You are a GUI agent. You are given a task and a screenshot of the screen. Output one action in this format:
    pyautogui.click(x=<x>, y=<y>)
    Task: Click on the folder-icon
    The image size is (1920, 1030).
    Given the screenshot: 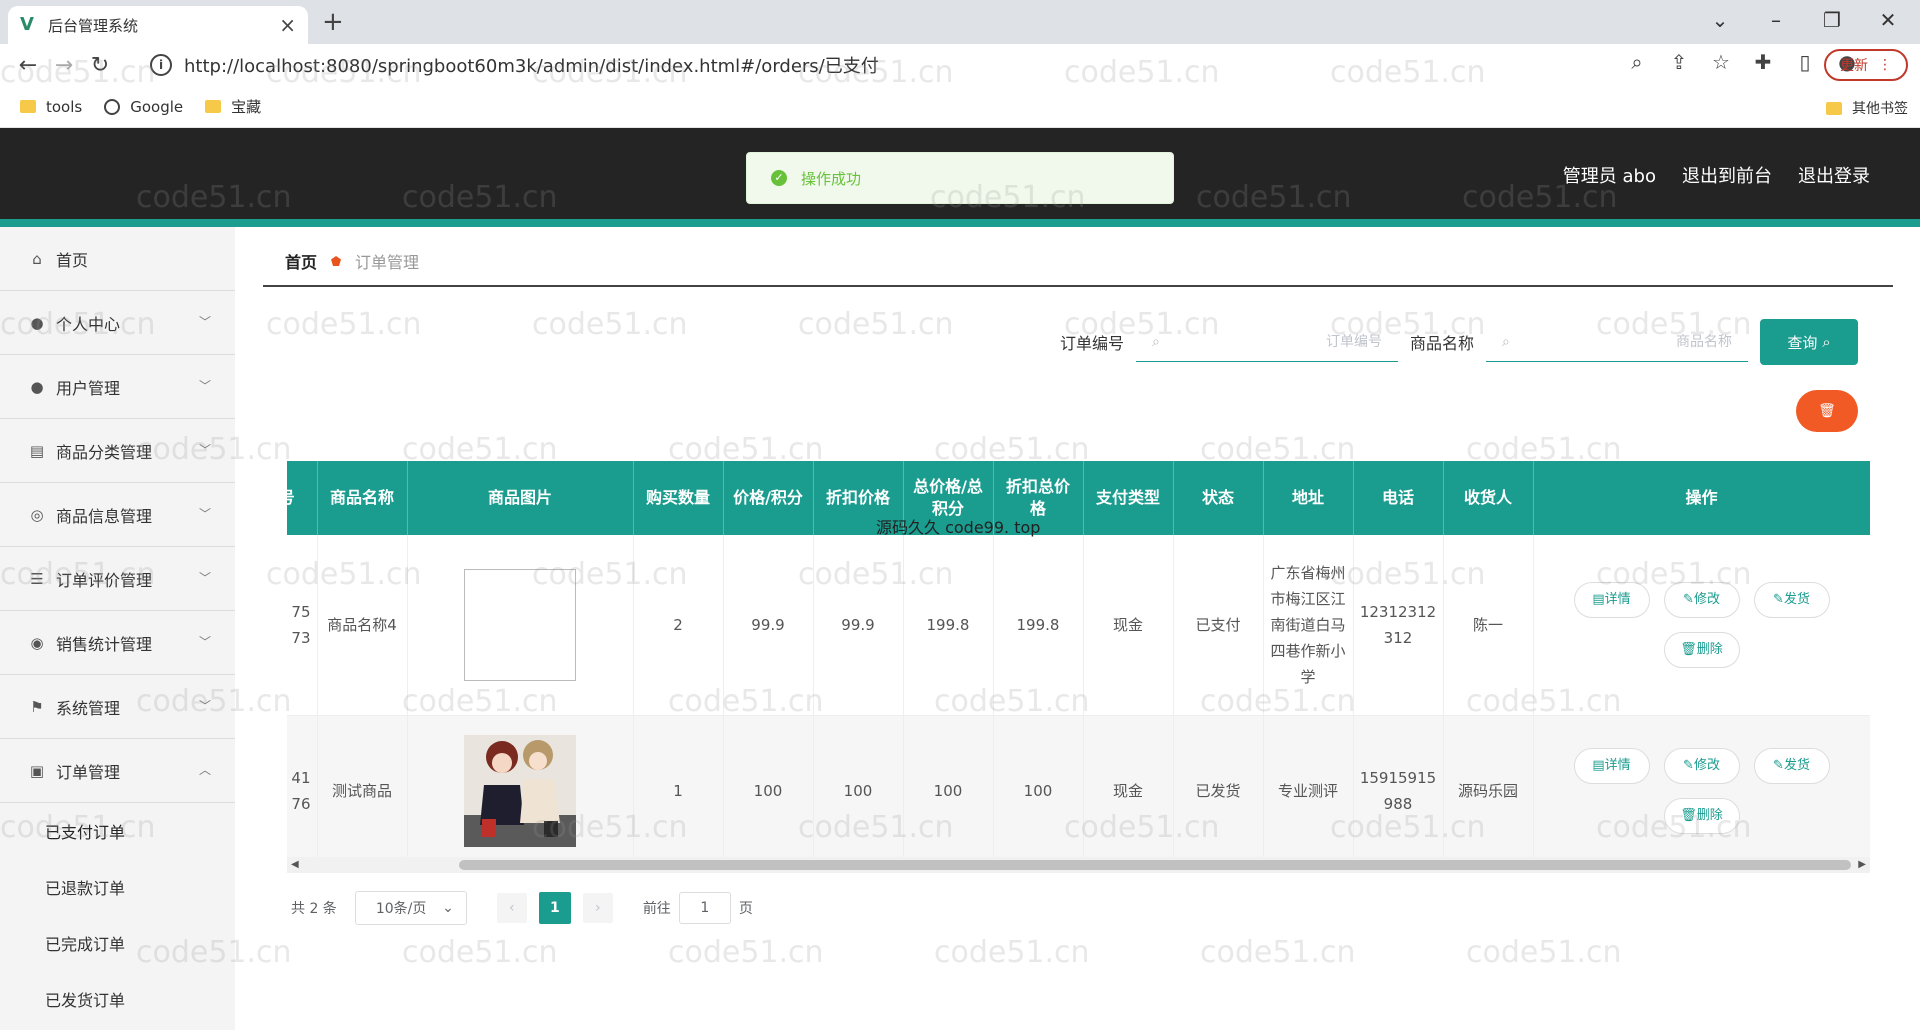 What is the action you would take?
    pyautogui.click(x=28, y=106)
    